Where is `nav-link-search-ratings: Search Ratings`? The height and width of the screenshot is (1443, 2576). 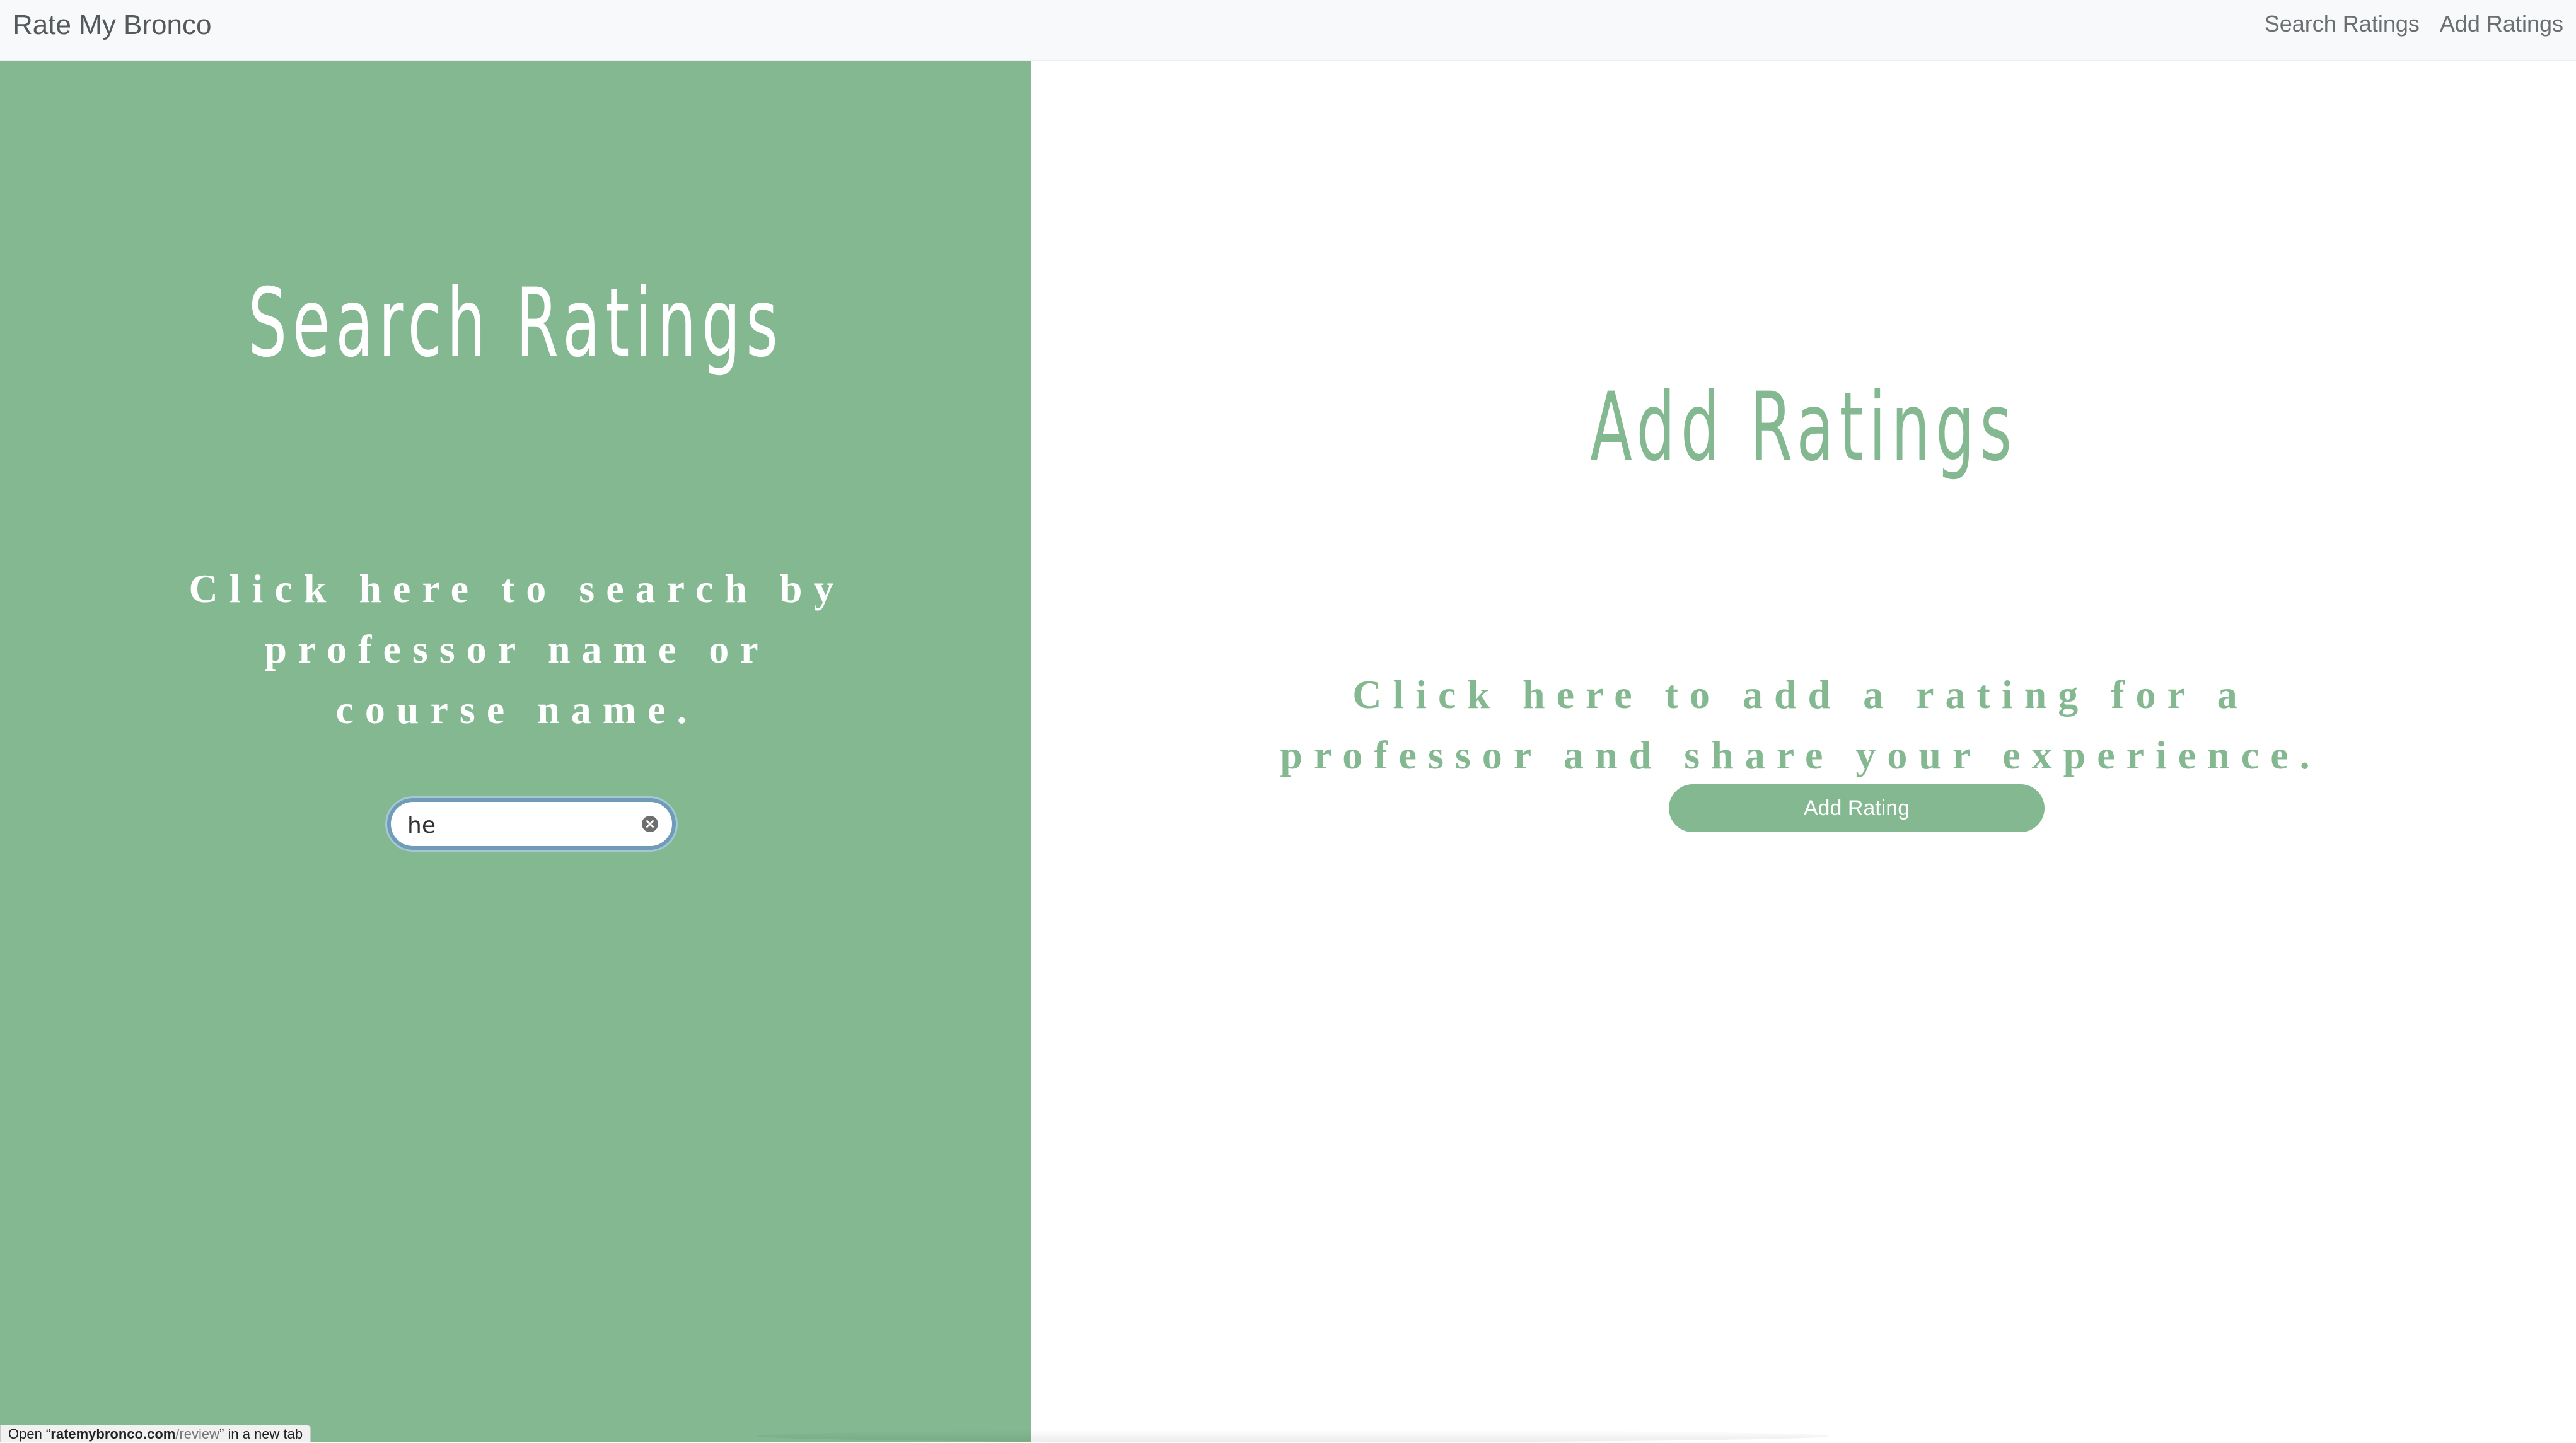
nav-link-search-ratings: Search Ratings is located at coordinates (2342, 24).